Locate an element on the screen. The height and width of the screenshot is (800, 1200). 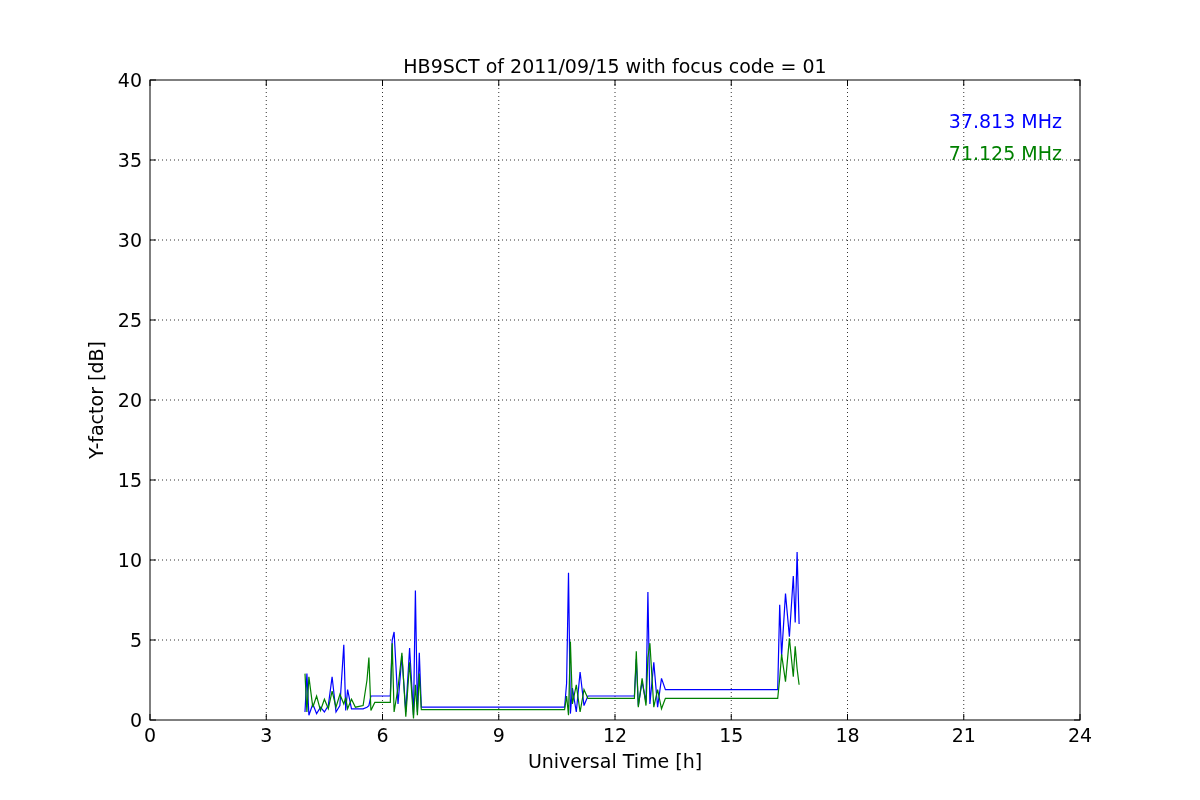
legend-label: 37.813 MHz is located at coordinates (1005, 121).